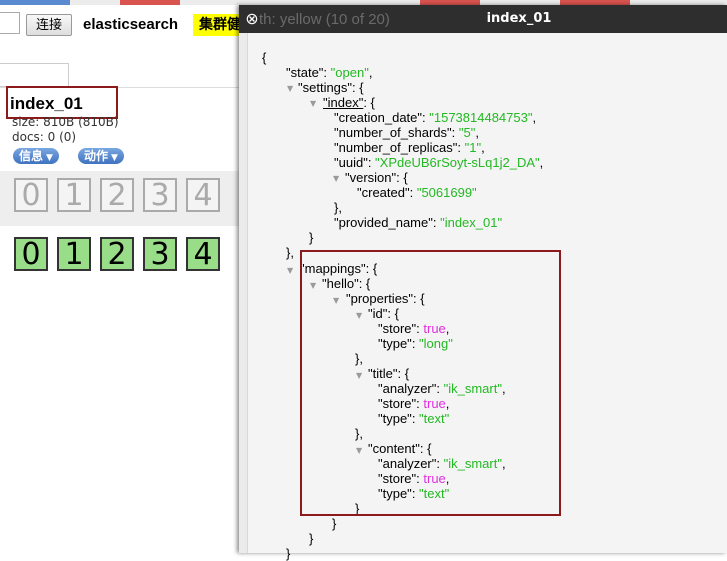 This screenshot has width=727, height=561. Describe the element at coordinates (435, 117) in the screenshot. I see `json-row-creation-date: "creation_date": "1573814484753",` at that location.